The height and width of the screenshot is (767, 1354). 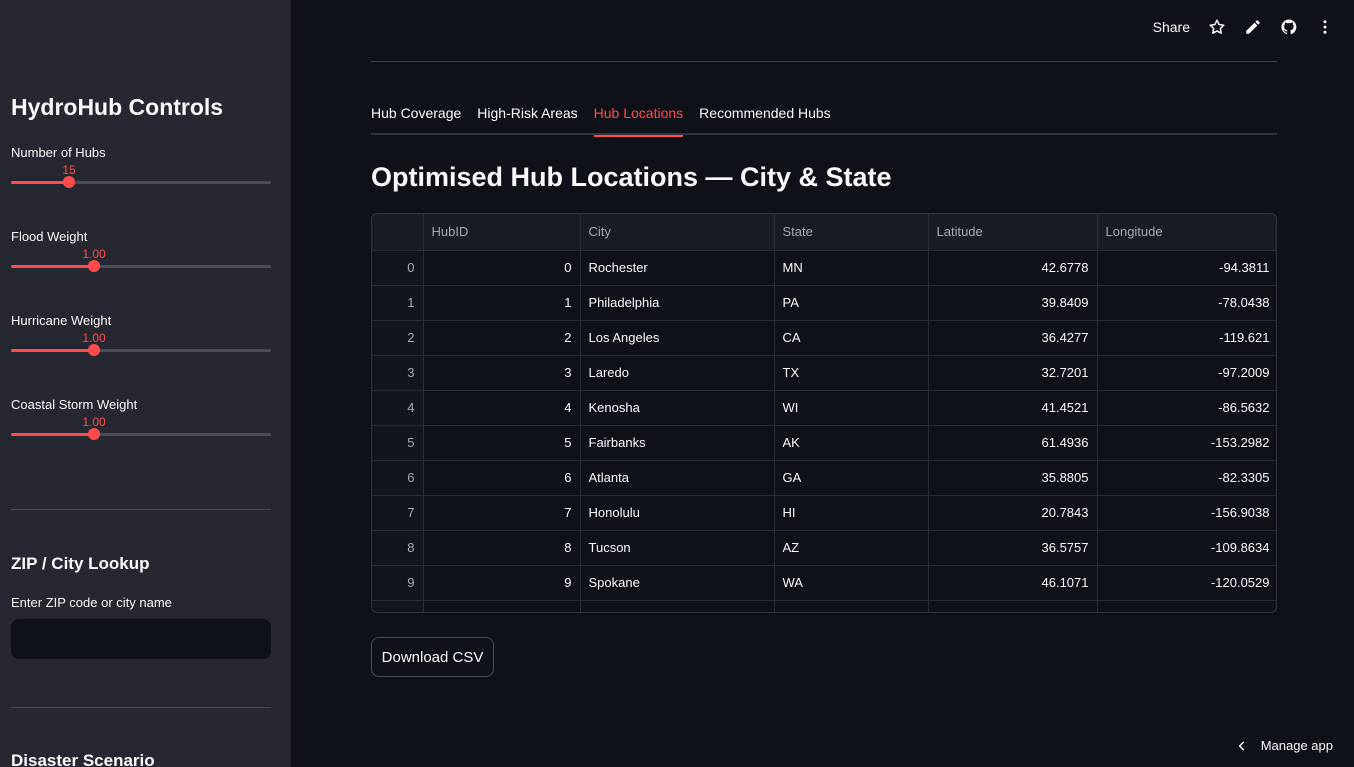 What do you see at coordinates (677, 443) in the screenshot?
I see `city-cell: Fairbanks` at bounding box center [677, 443].